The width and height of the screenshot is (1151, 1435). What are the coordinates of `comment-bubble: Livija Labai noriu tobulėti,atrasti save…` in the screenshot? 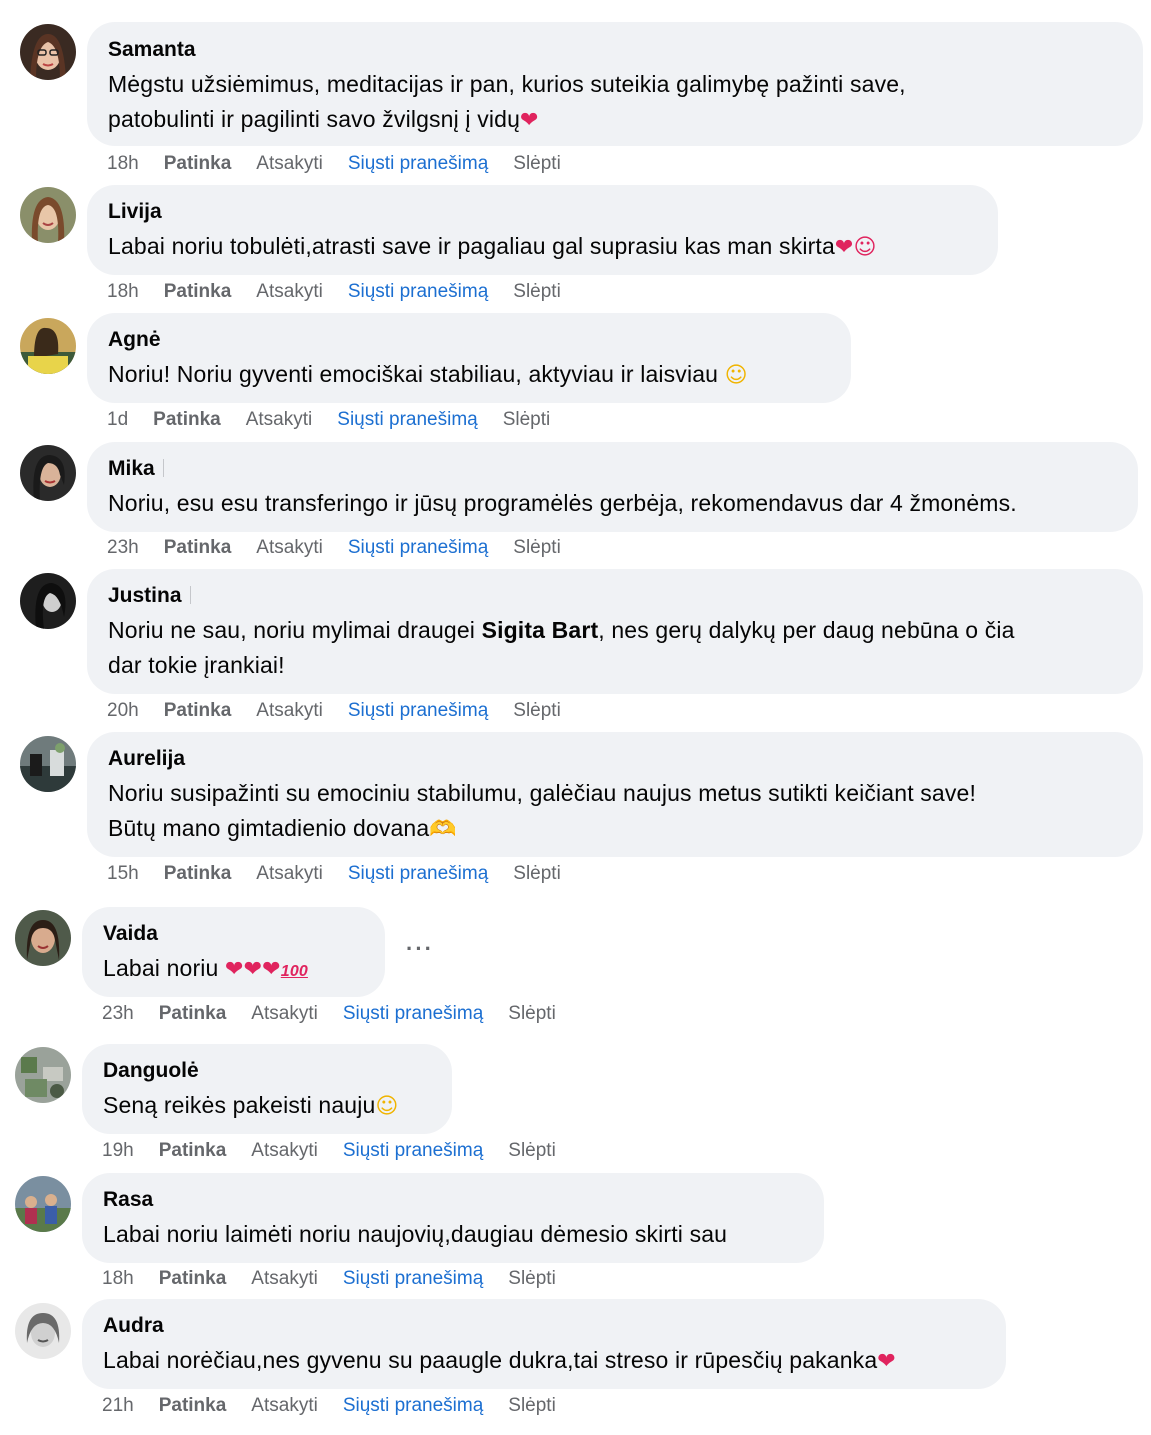 It's located at (542, 230).